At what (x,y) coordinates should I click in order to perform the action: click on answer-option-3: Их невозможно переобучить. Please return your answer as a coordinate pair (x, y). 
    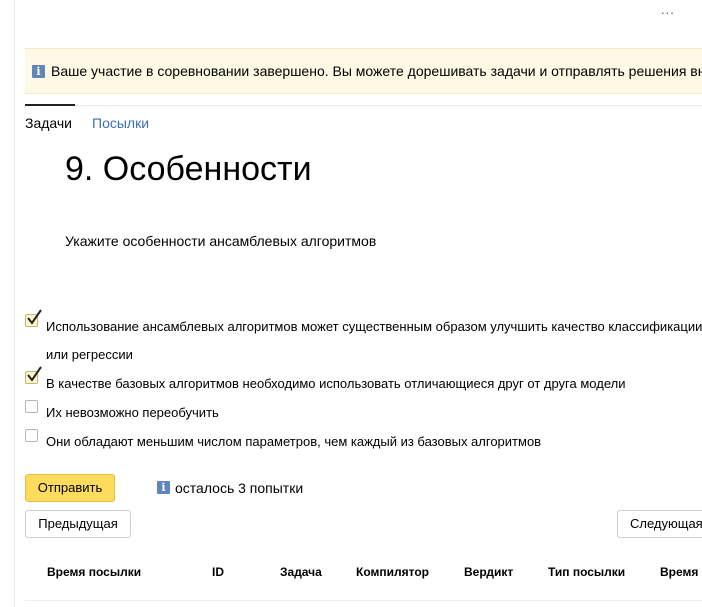
    Looking at the image, I should click on (363, 410).